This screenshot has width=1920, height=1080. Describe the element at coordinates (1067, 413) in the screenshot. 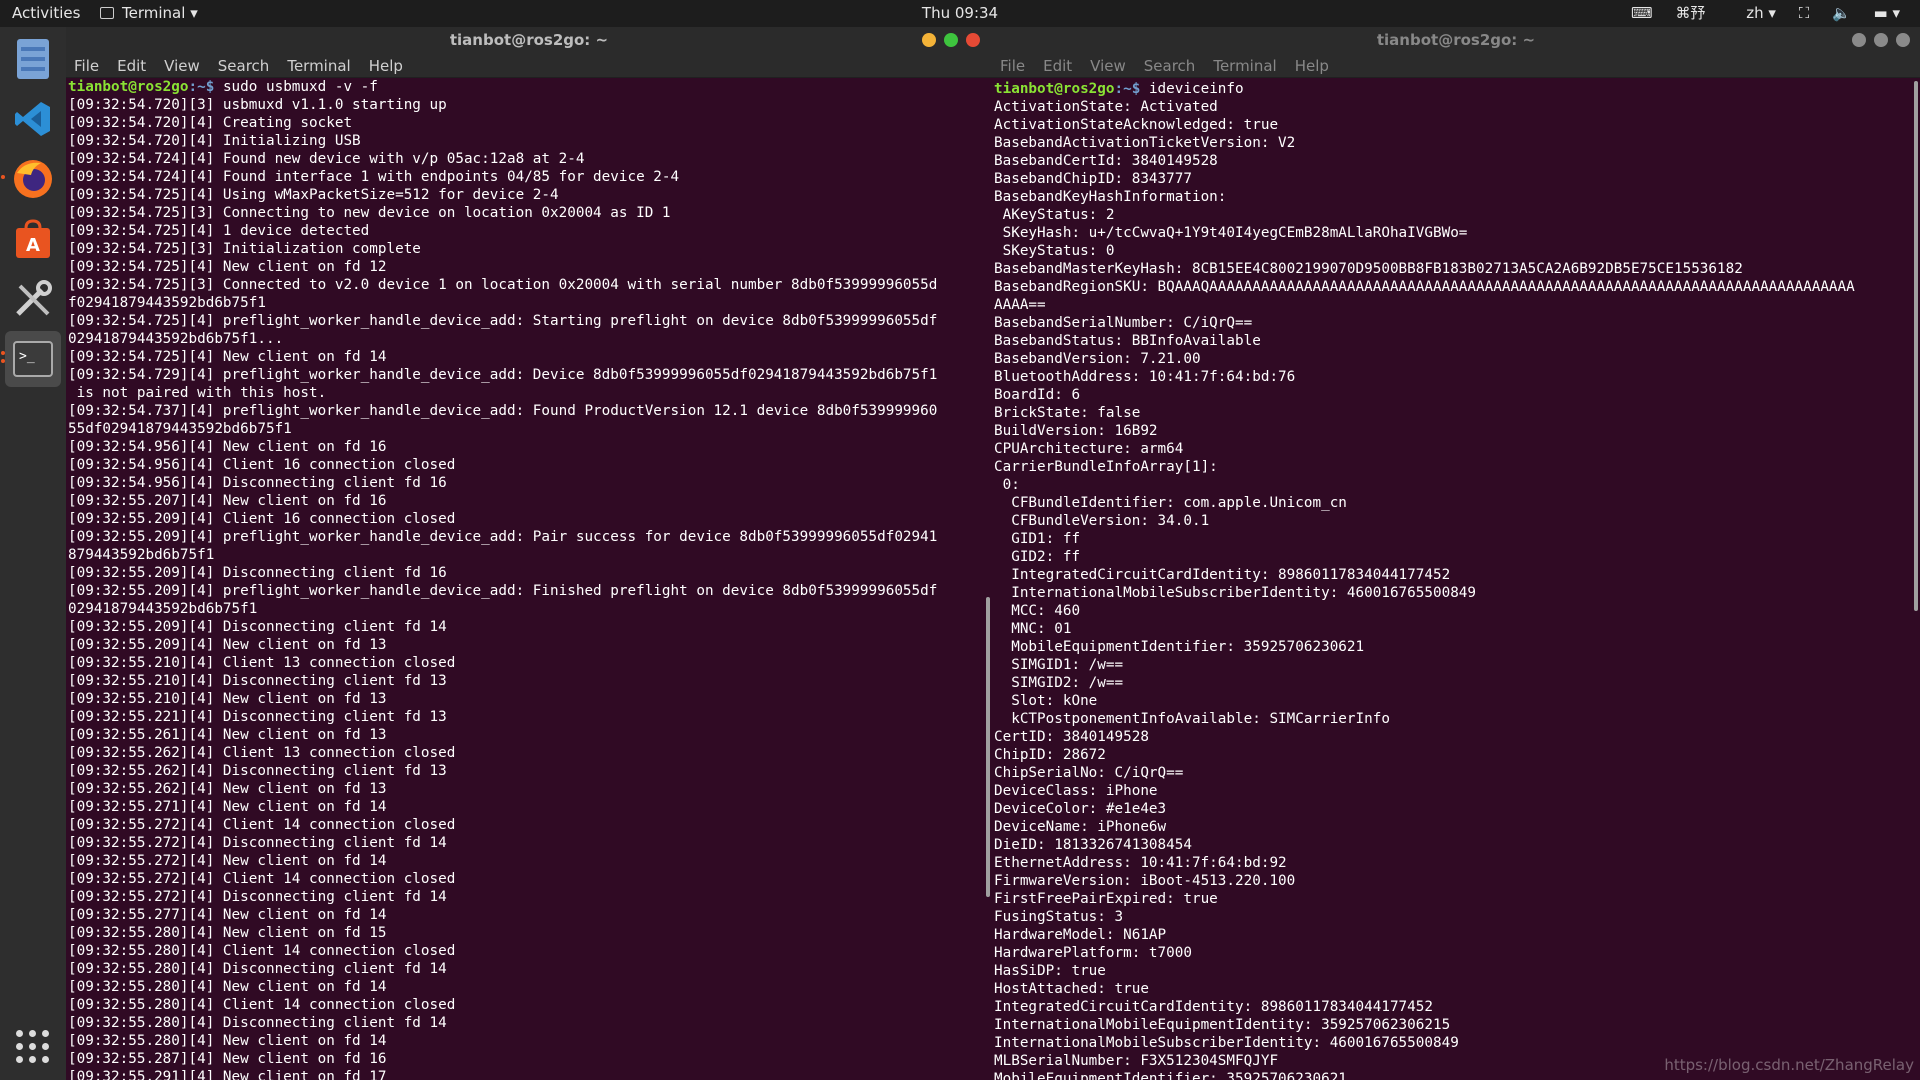

I see `terminal-line: BrickState: false` at that location.